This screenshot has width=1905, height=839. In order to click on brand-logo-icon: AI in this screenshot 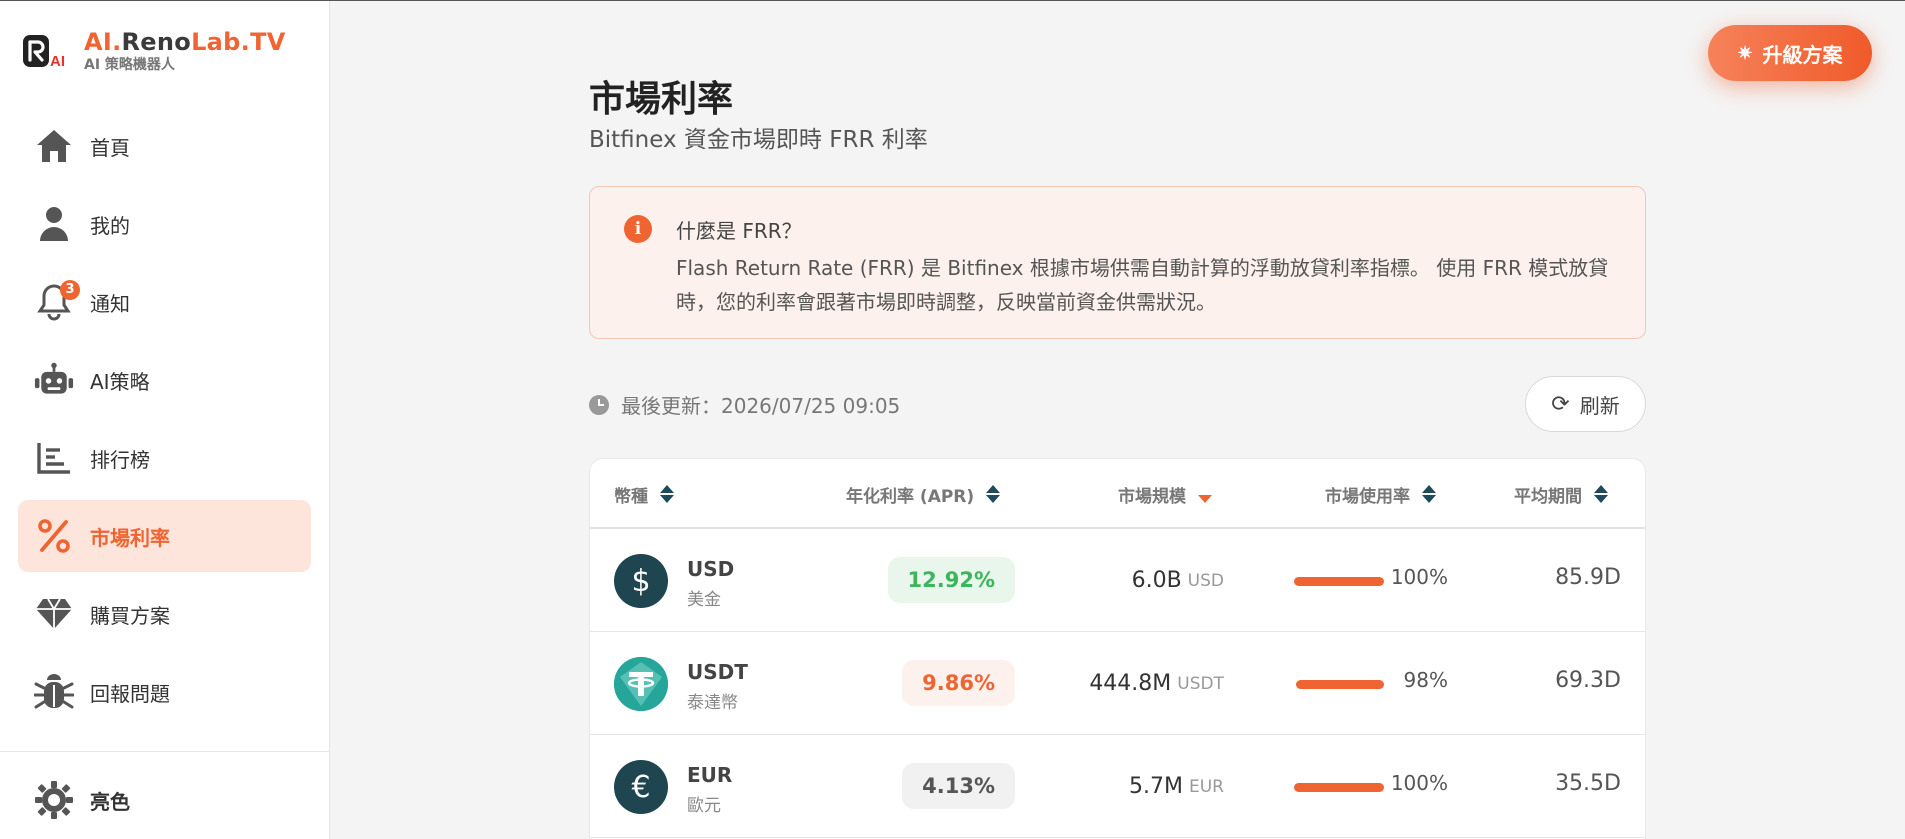, I will do `click(45, 51)`.